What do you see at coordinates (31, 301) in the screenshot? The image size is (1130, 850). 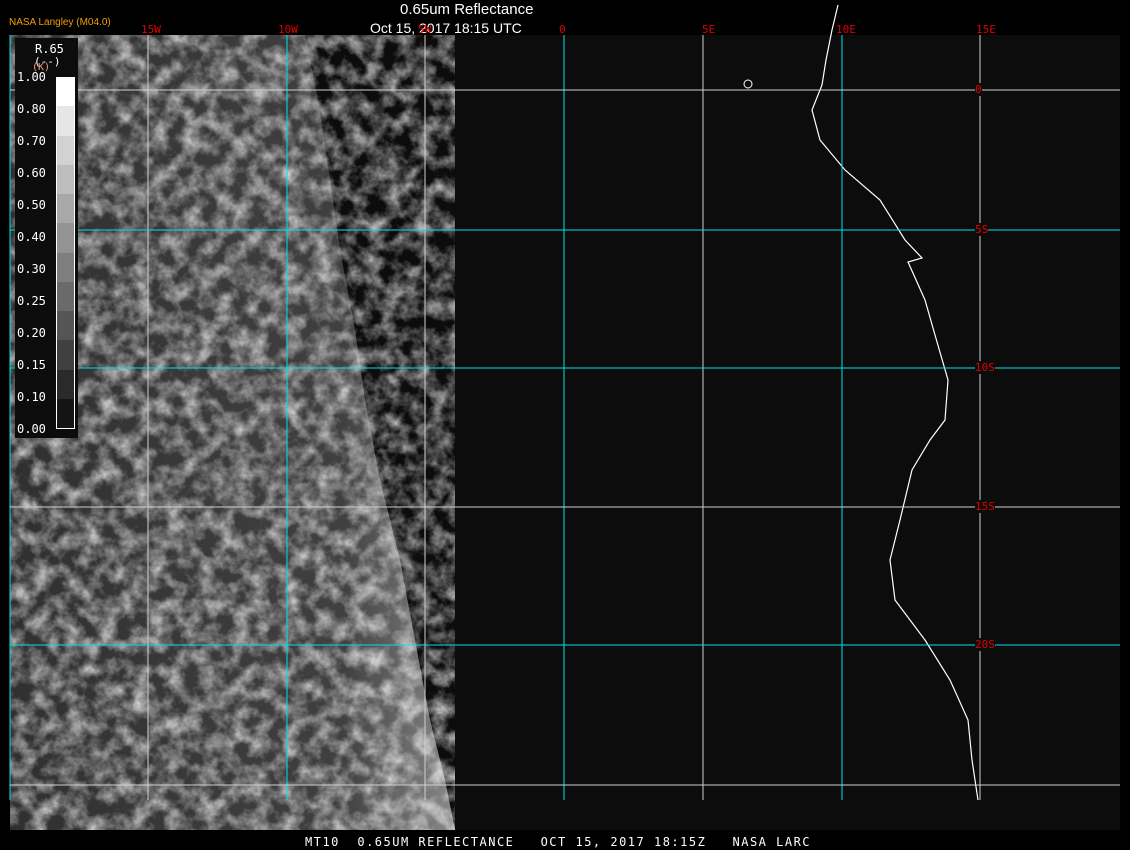 I see `legend-tick: 0.25` at bounding box center [31, 301].